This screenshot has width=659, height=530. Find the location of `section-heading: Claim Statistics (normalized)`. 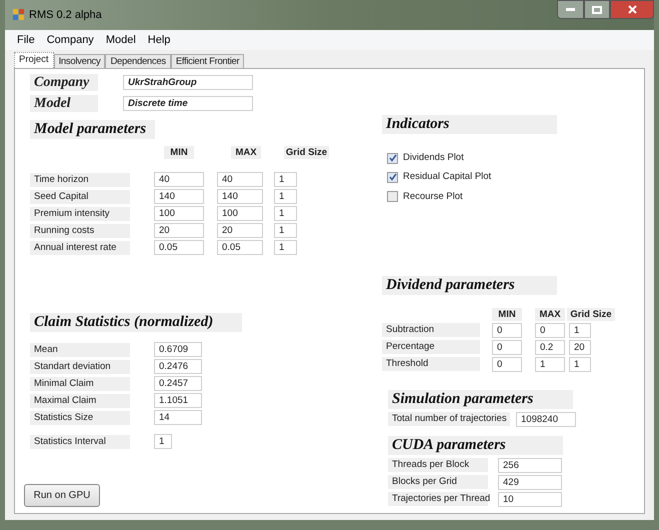

section-heading: Claim Statistics (normalized) is located at coordinates (136, 322).